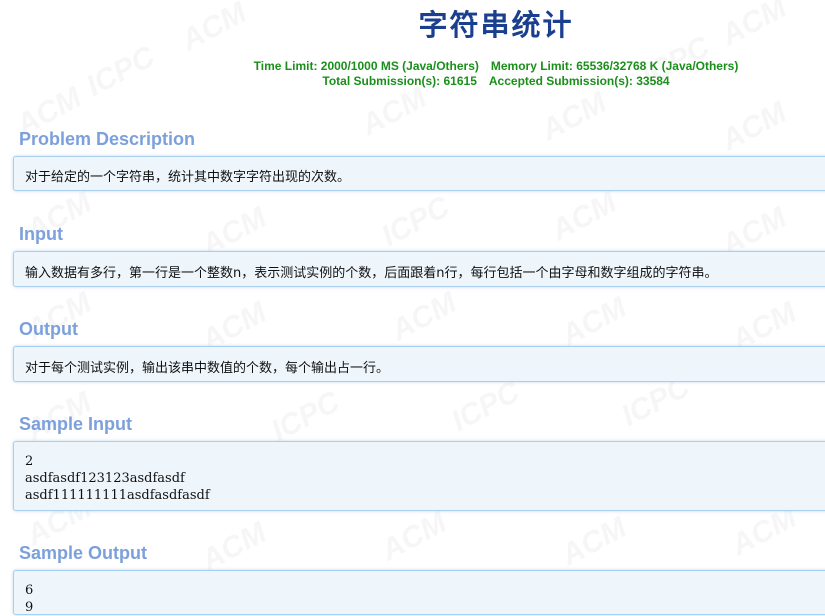  Describe the element at coordinates (419, 364) in the screenshot. I see `output-panel: 对于每个测试实例，输出该串中数值的个数，每个输出占一行。` at that location.